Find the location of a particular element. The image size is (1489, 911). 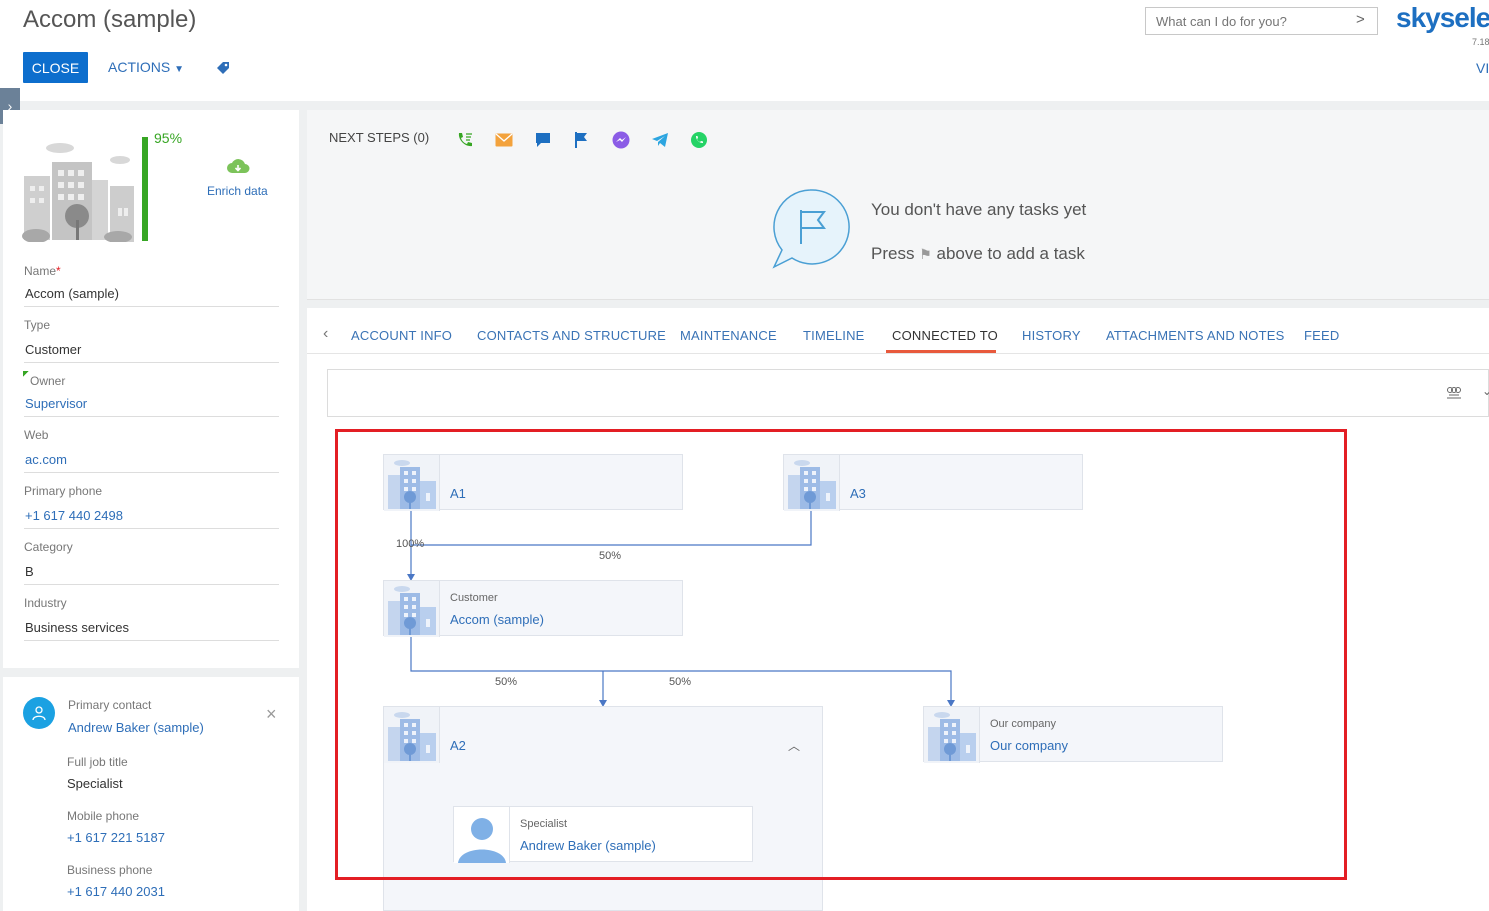

tab-attachments-and-notes: ATTACHMENTS AND NOTES is located at coordinates (1195, 335).